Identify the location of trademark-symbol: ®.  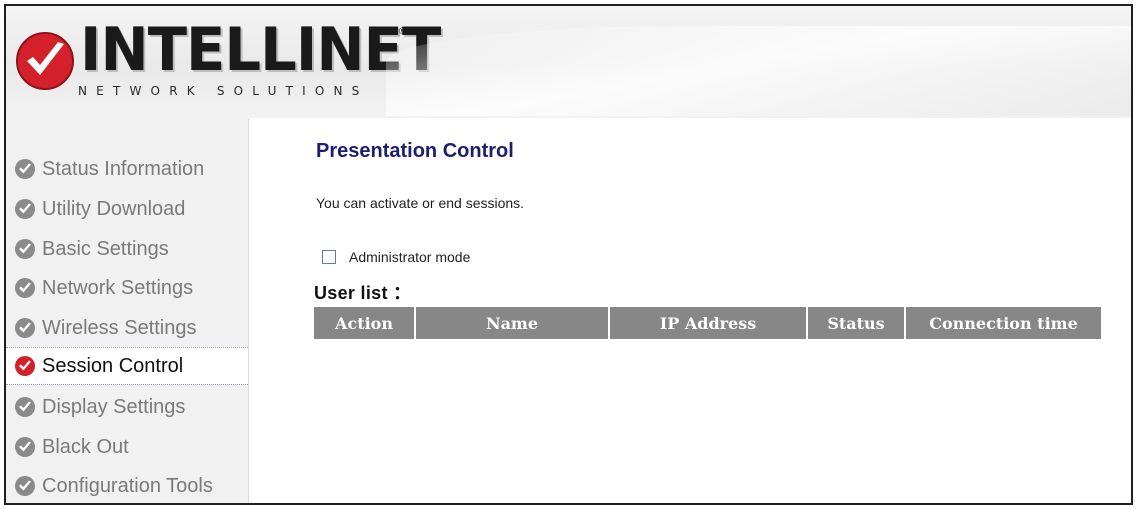
(402, 31).